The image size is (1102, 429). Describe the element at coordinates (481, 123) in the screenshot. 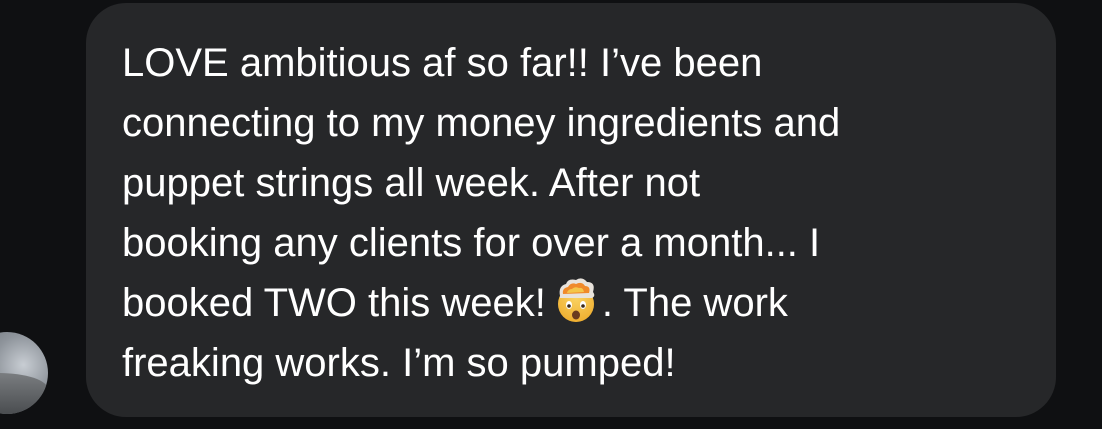

I see `message-line: connecting to my money ingredients and` at that location.